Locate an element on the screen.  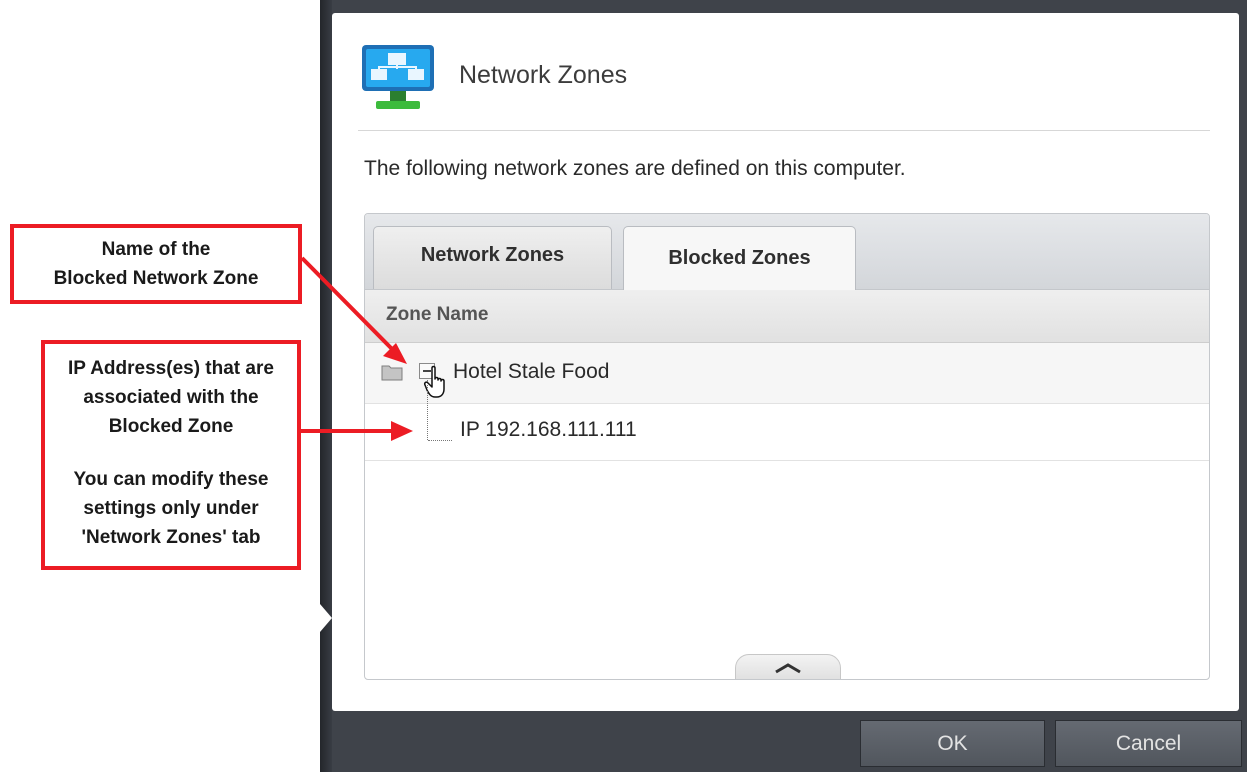
folder-icon is located at coordinates (392, 373).